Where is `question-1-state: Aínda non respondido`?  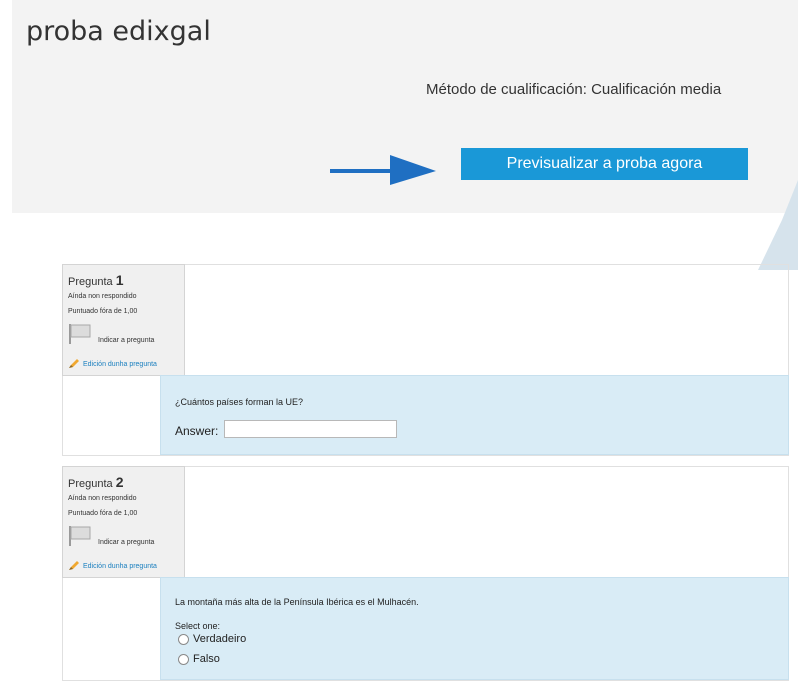
question-1-state: Aínda non respondido is located at coordinates (102, 296).